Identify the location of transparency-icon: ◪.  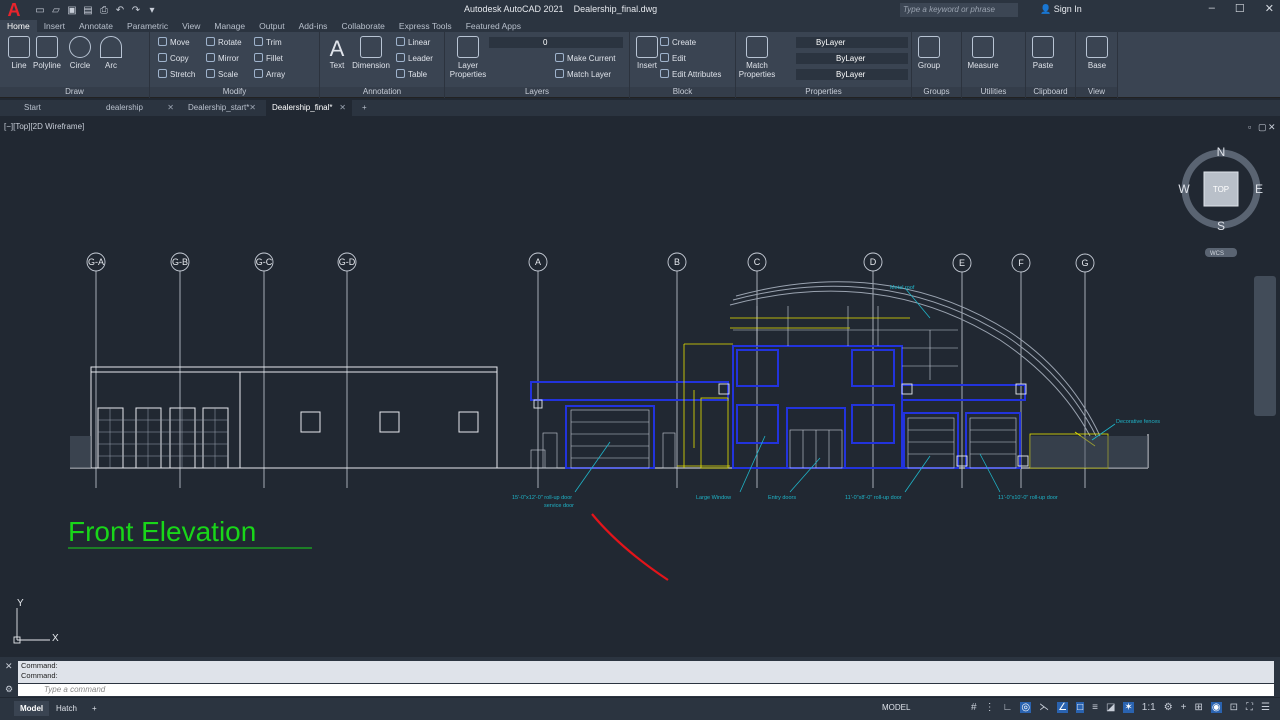
(1110, 707).